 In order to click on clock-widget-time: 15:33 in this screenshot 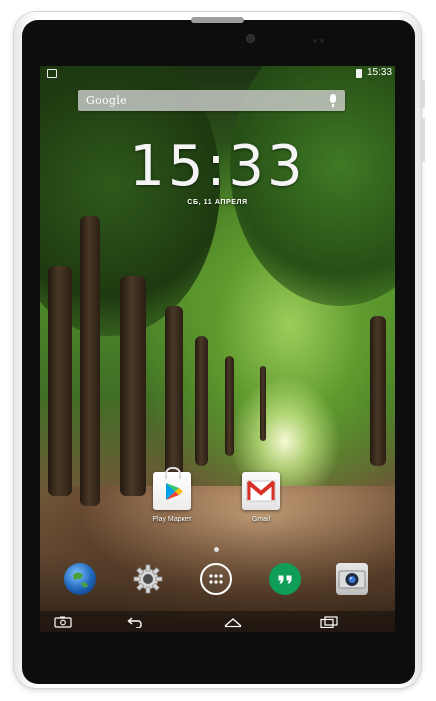, I will do `click(217, 166)`.